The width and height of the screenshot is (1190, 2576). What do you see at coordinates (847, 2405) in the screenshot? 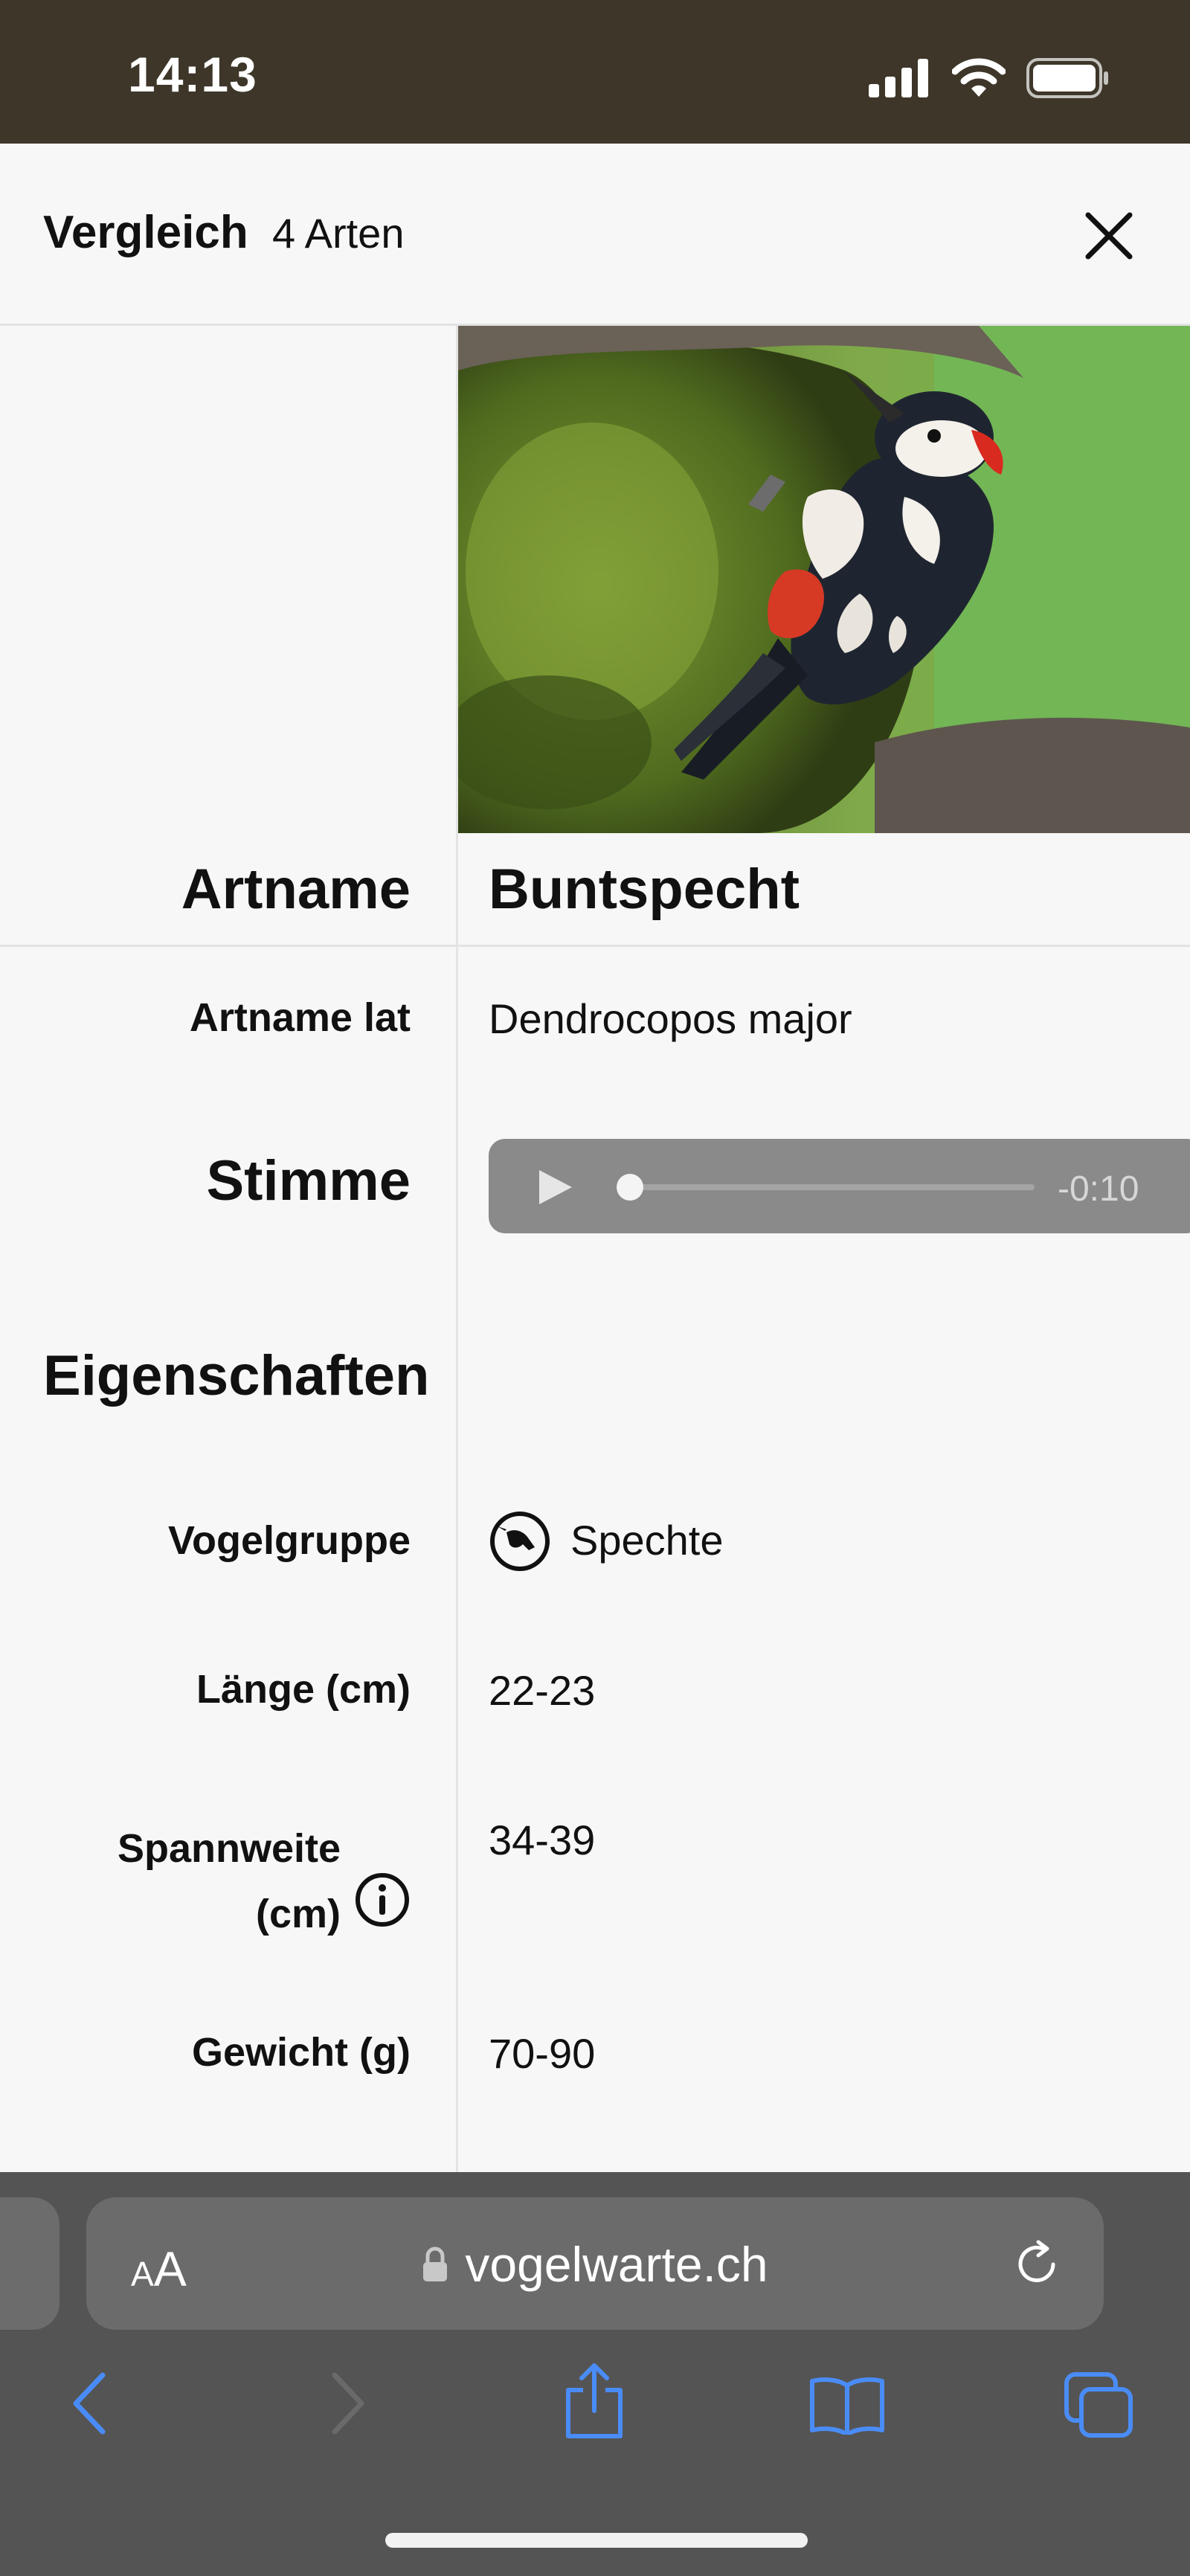
I see `bookmarks-icon` at bounding box center [847, 2405].